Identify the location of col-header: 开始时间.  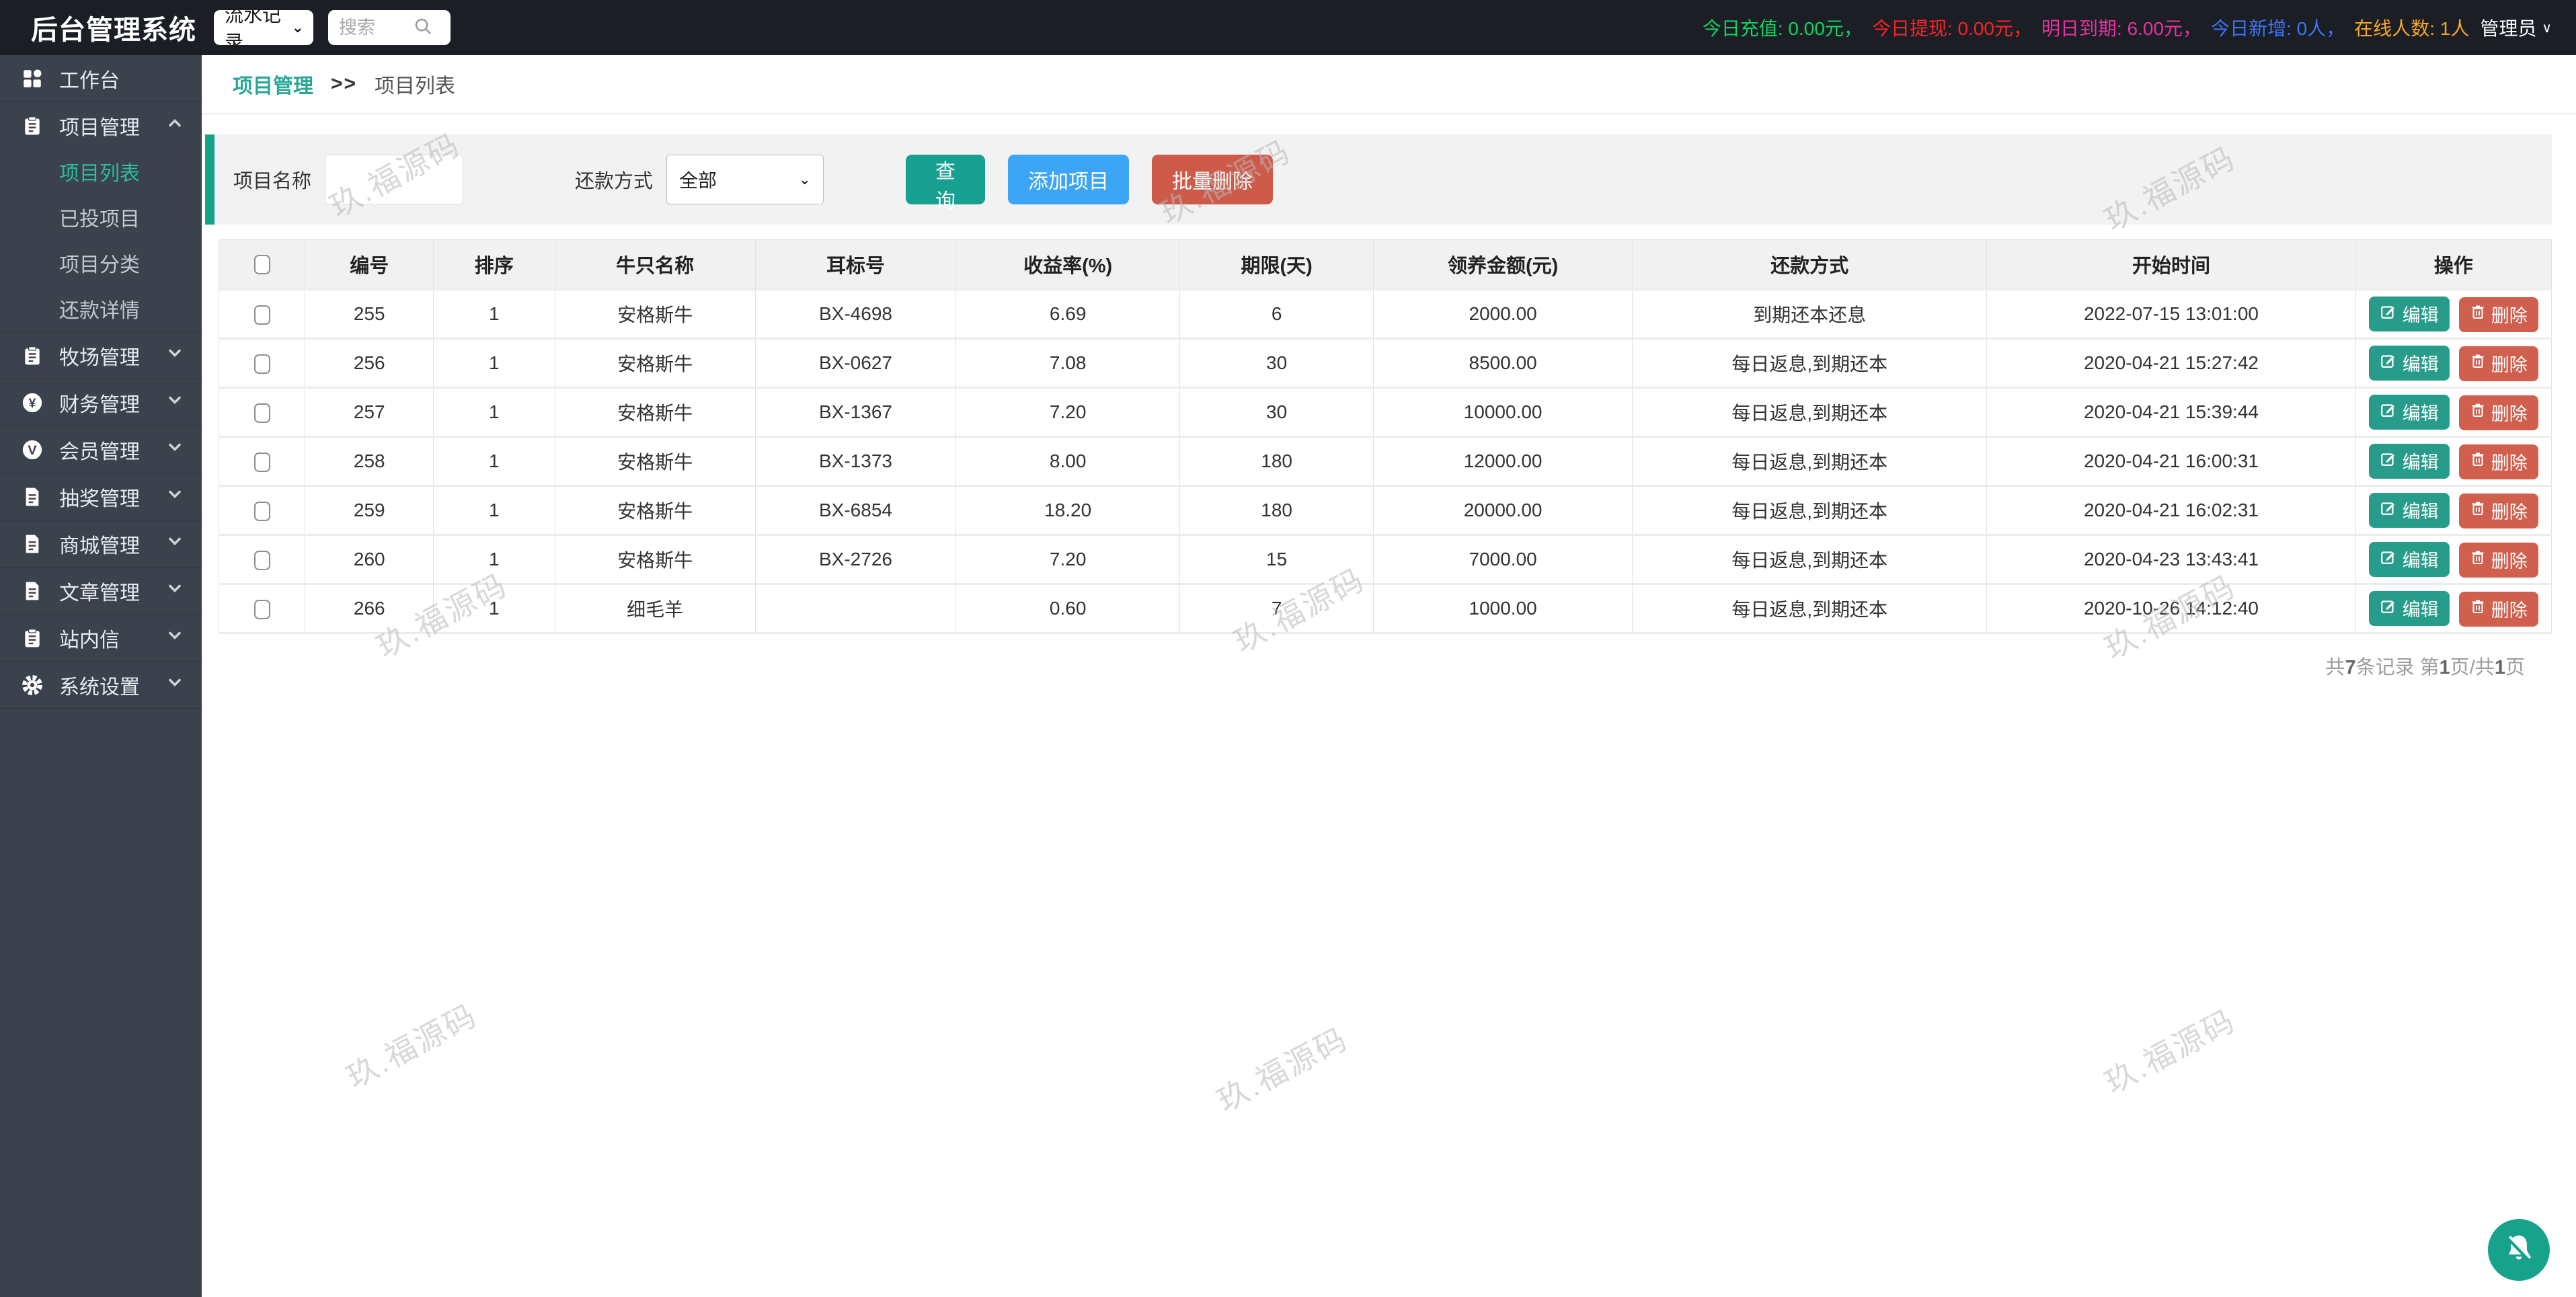
(2171, 264).